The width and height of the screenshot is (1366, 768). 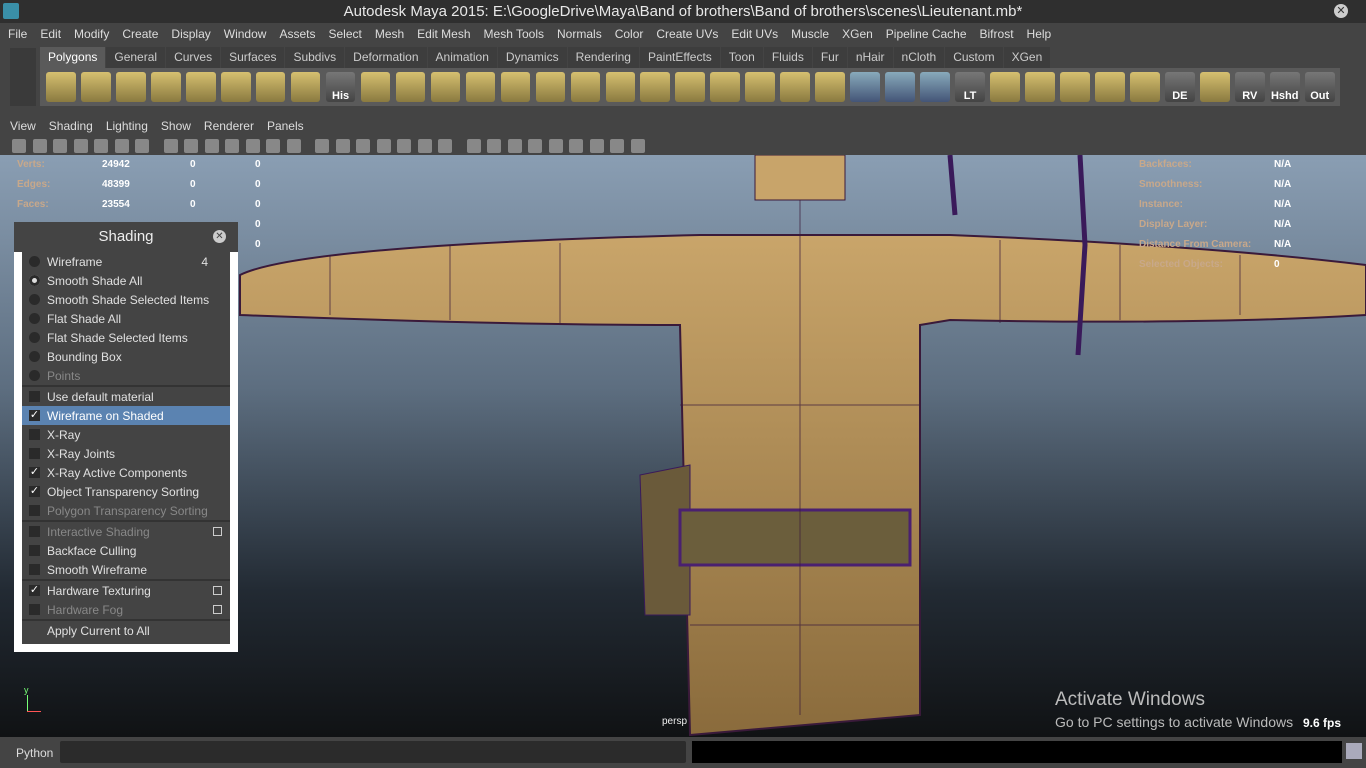 What do you see at coordinates (126, 453) in the screenshot?
I see `shading-item-x-ray-joints: X-Ray Joints` at bounding box center [126, 453].